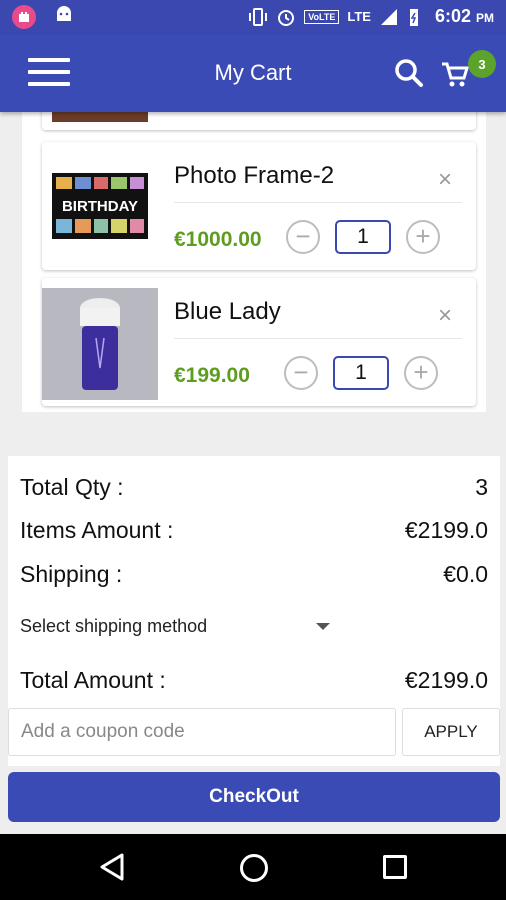 This screenshot has height=900, width=506. I want to click on frame-lettering: BIRTHDAY, so click(100, 206).